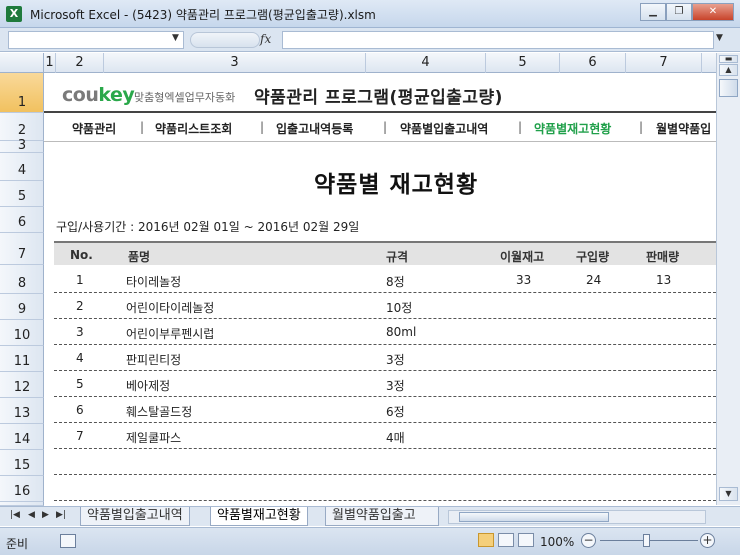  What do you see at coordinates (94, 128) in the screenshot?
I see `nav-item-drug-management: 약품관리` at bounding box center [94, 128].